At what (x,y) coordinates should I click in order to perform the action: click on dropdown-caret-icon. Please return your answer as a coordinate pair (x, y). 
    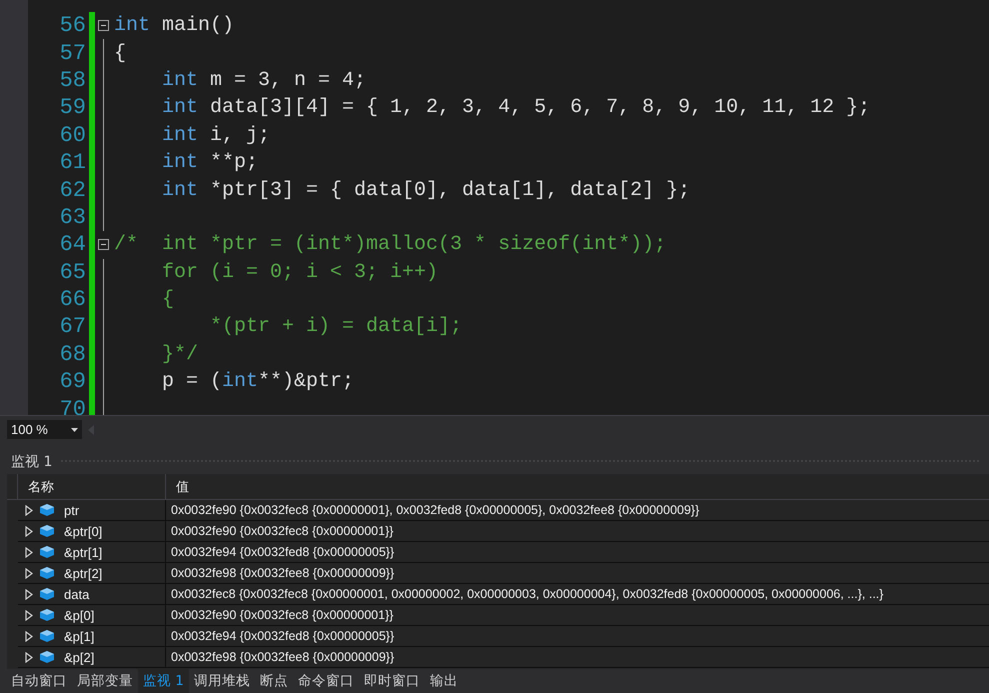
    Looking at the image, I should click on (74, 430).